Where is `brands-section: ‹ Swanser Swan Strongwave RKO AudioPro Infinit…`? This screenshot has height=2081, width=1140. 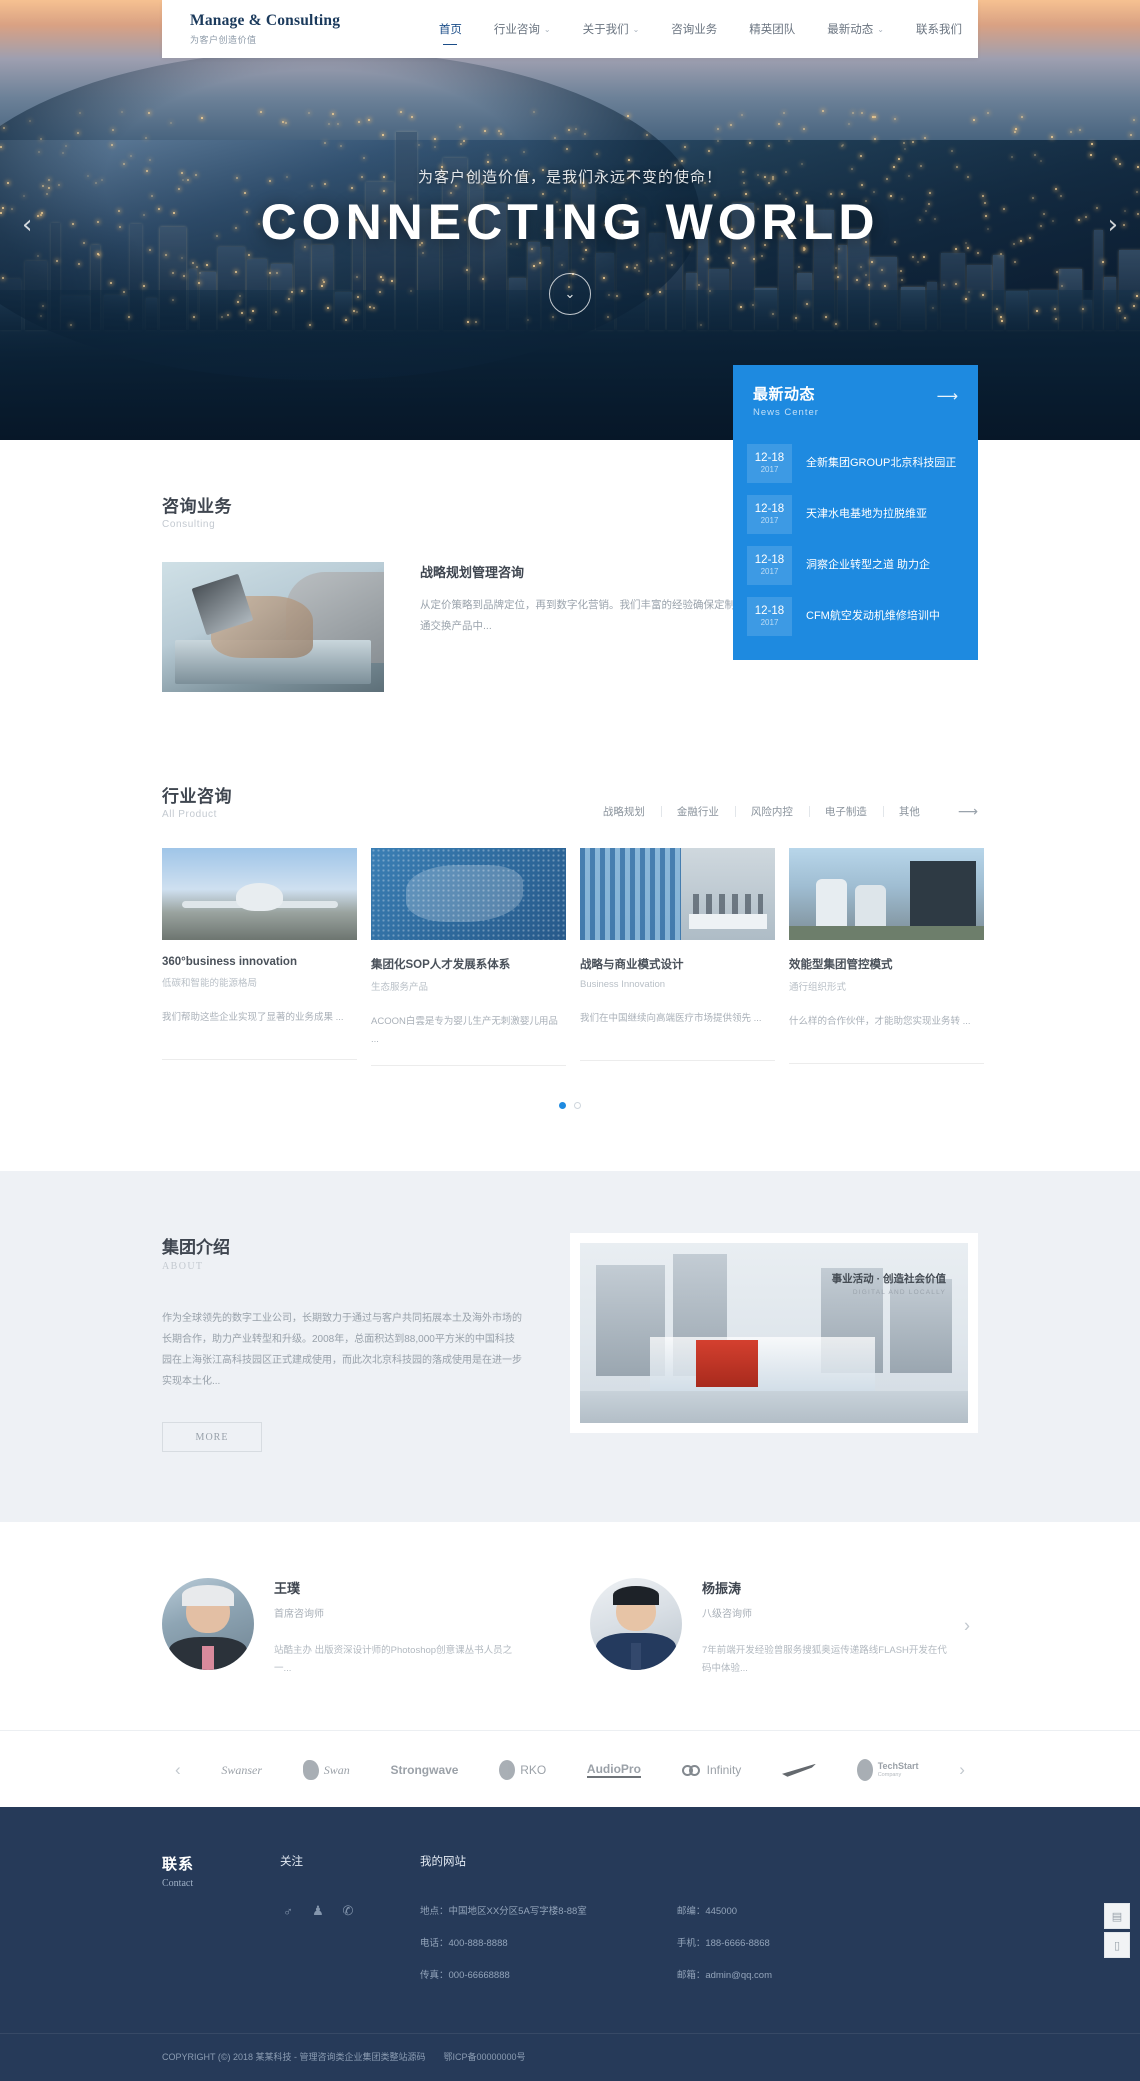 brands-section: ‹ Swanser Swan Strongwave RKO AudioPro Infinit… is located at coordinates (570, 1768).